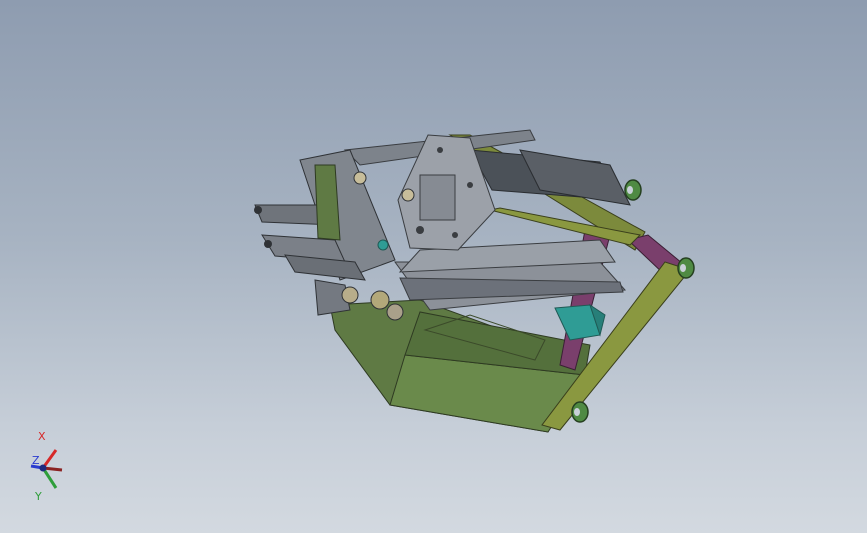  I want to click on coordinate-triad-icon: X Z Y, so click(46, 466).